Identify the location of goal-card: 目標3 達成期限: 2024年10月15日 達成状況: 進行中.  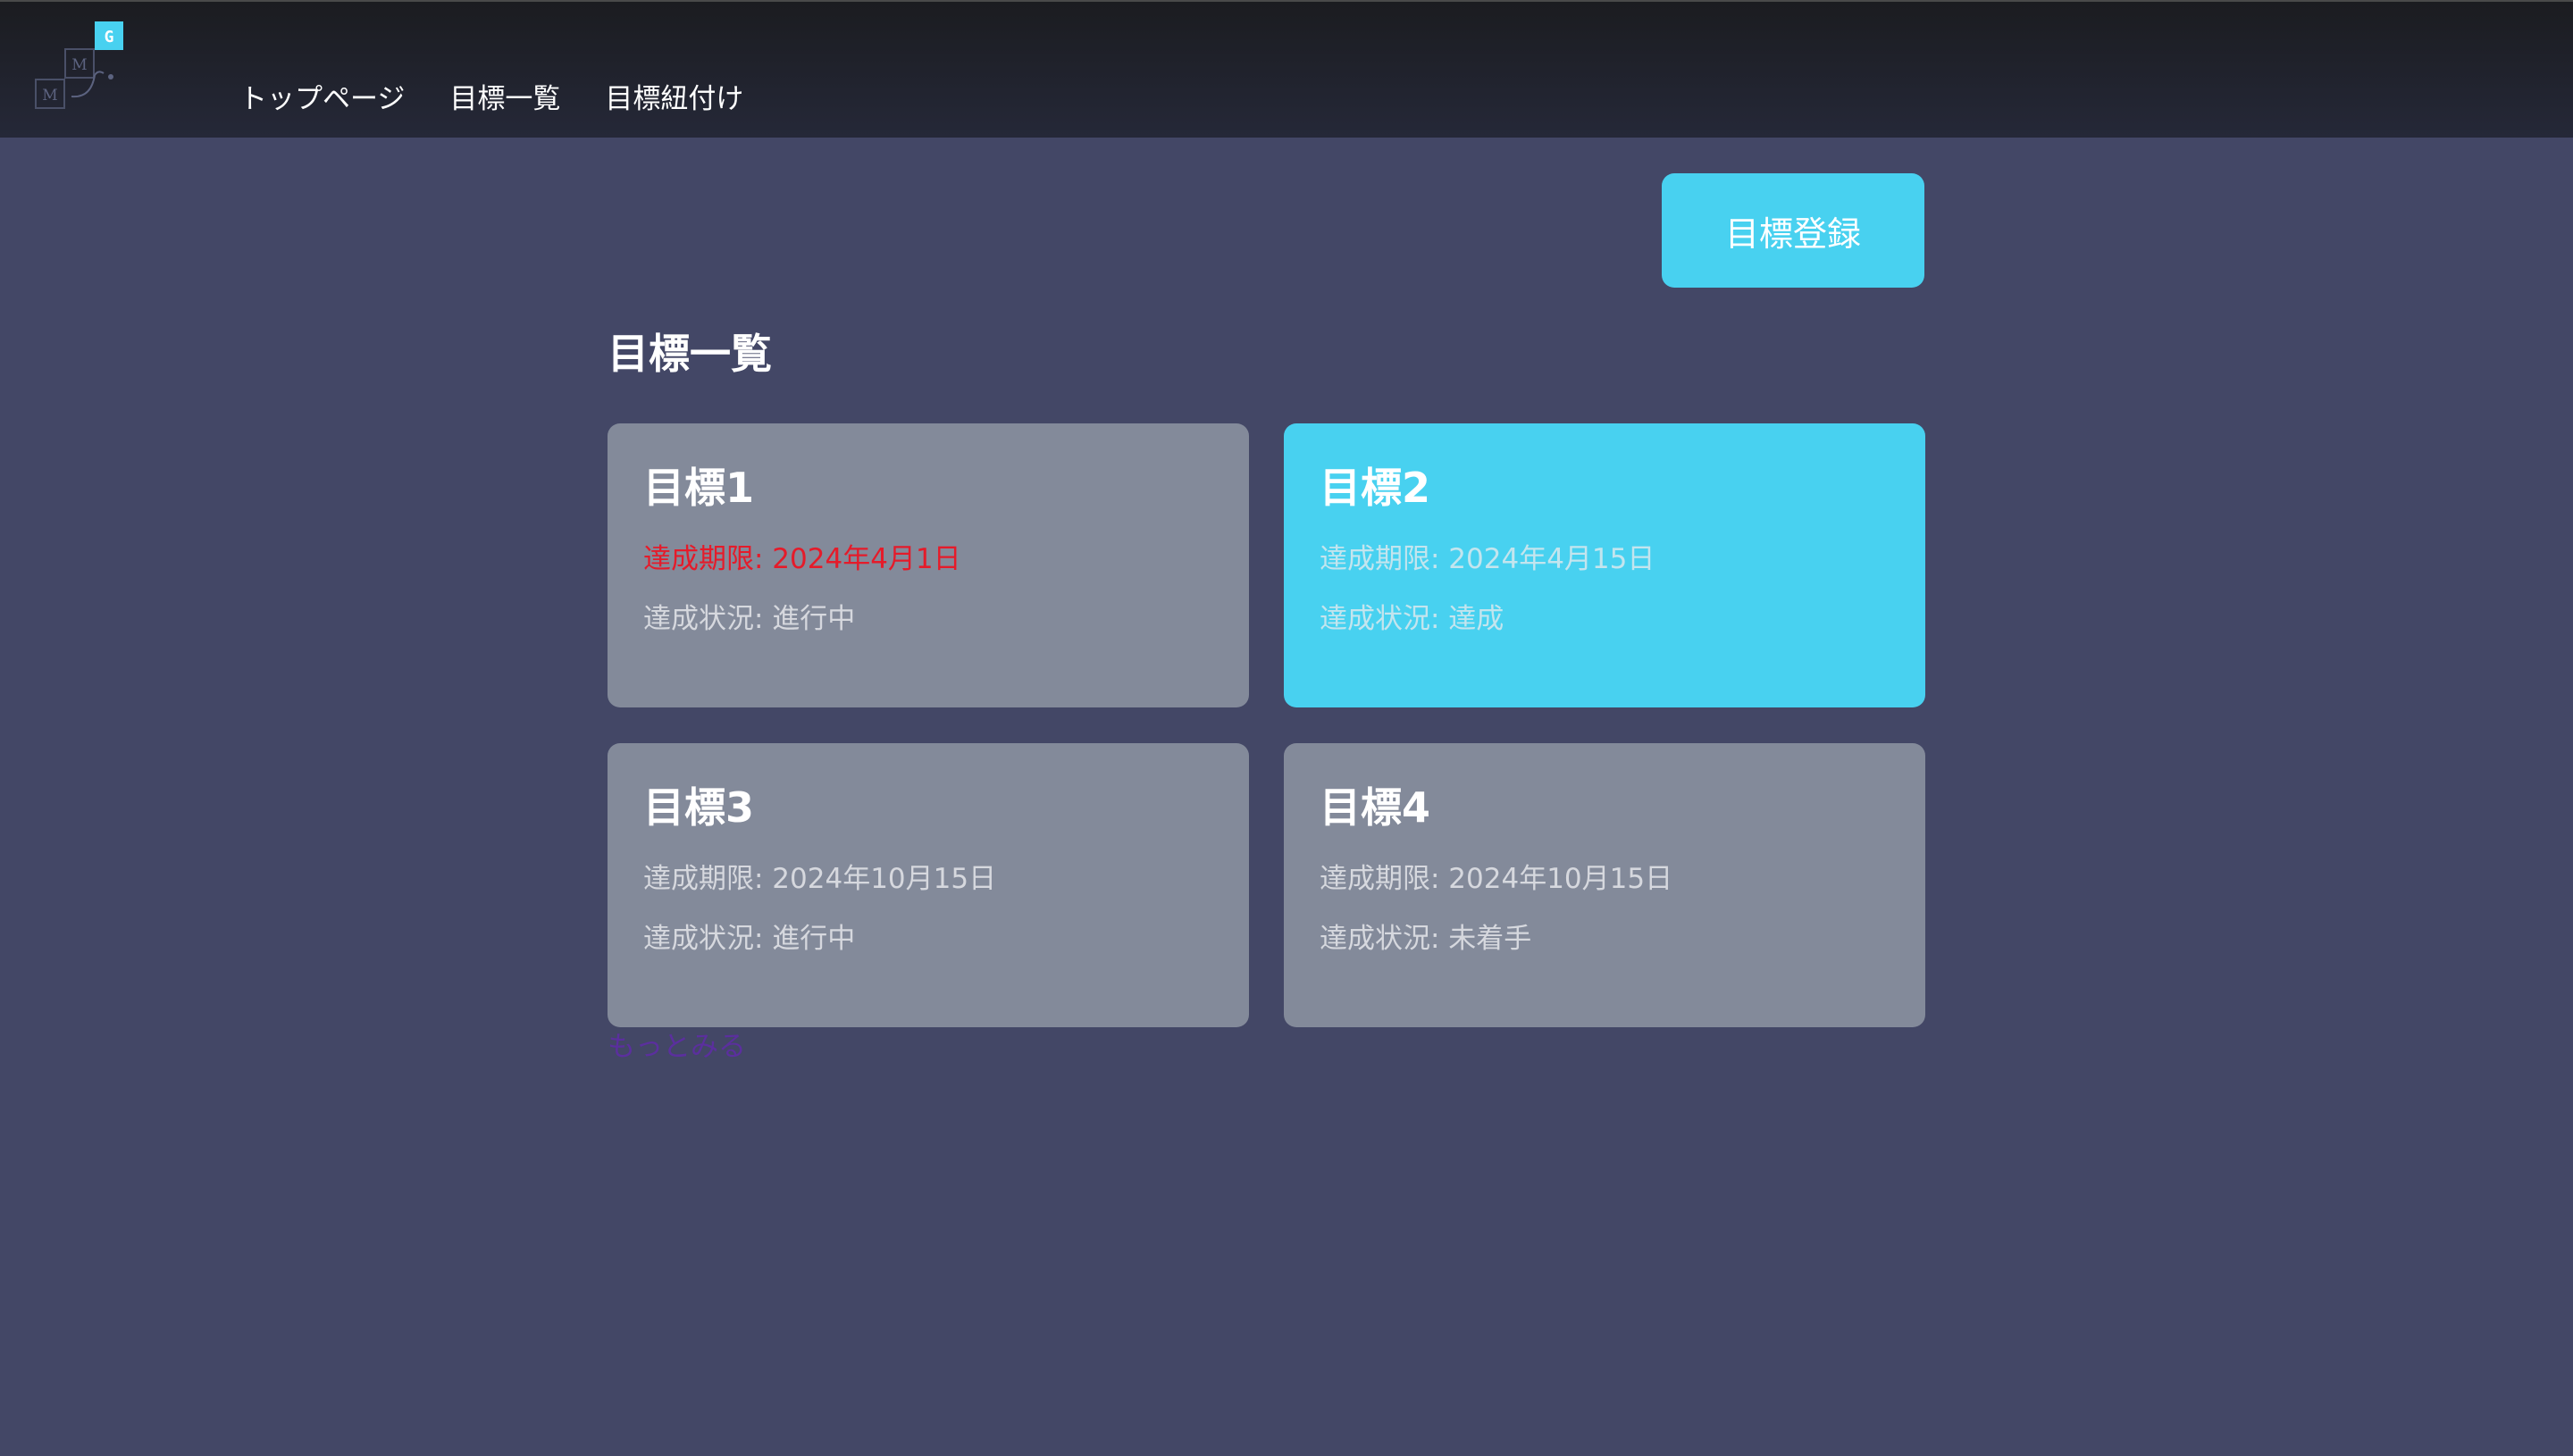
(928, 885).